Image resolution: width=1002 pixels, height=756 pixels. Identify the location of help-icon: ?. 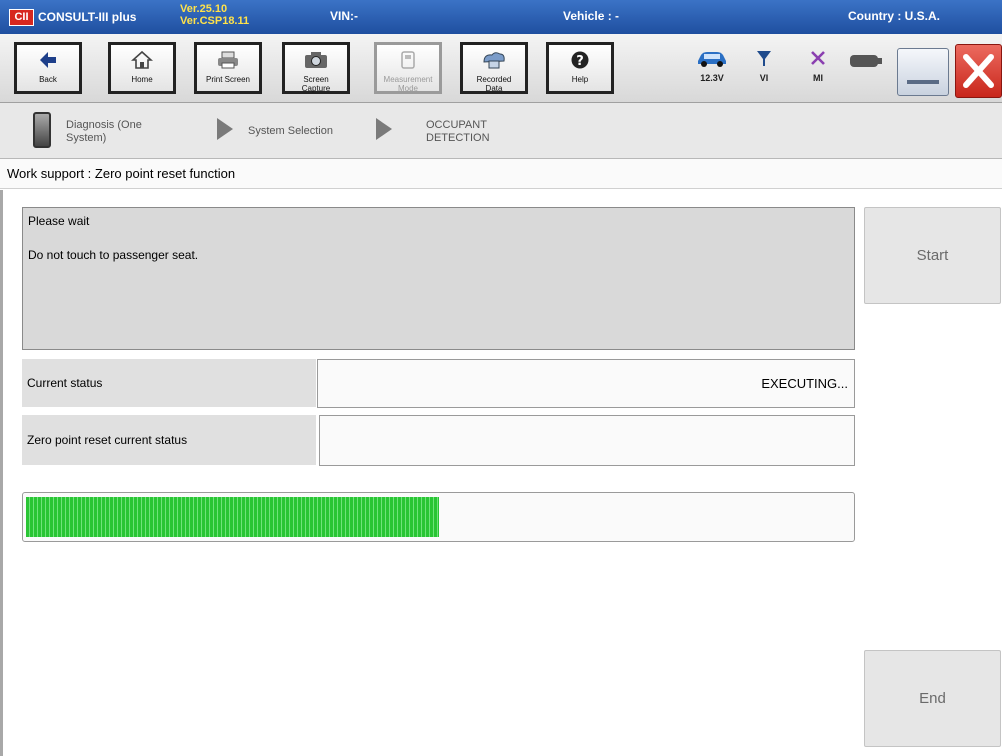
(580, 61).